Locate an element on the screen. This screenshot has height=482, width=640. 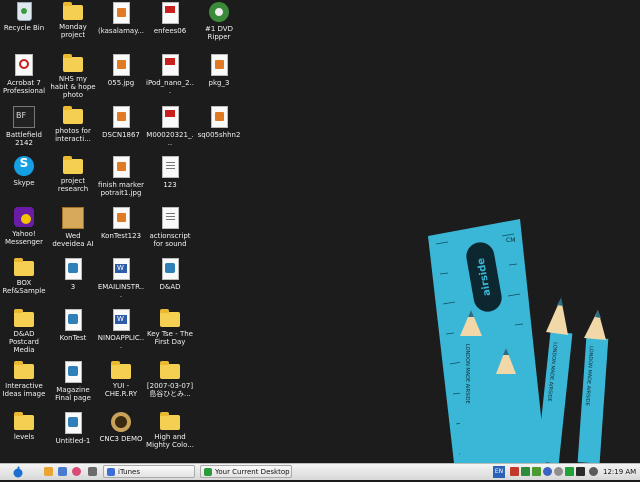
battlefield-shortcut-icon: Battlefield 2142 is located at coordinates (24, 126).